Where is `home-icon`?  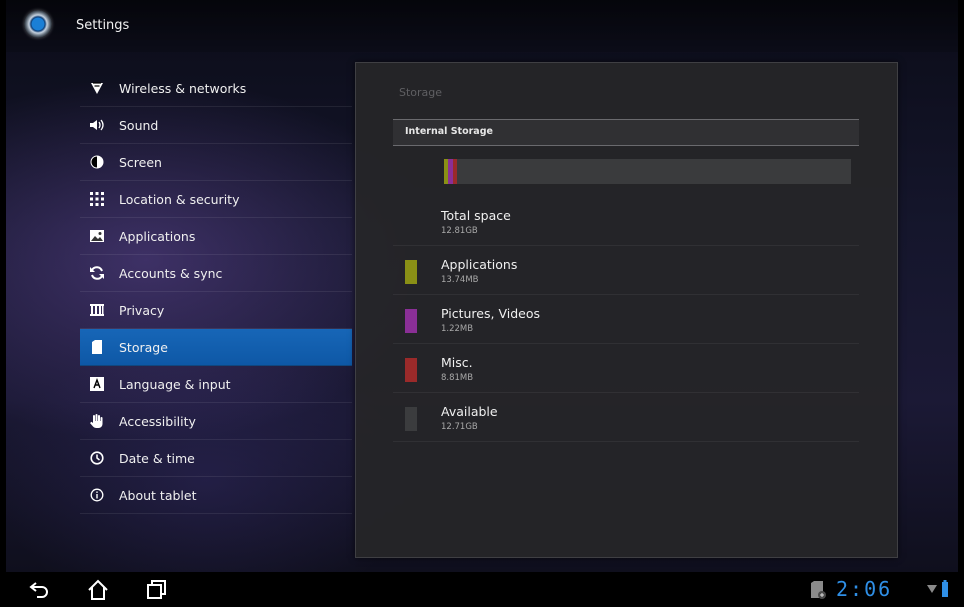 home-icon is located at coordinates (98, 590).